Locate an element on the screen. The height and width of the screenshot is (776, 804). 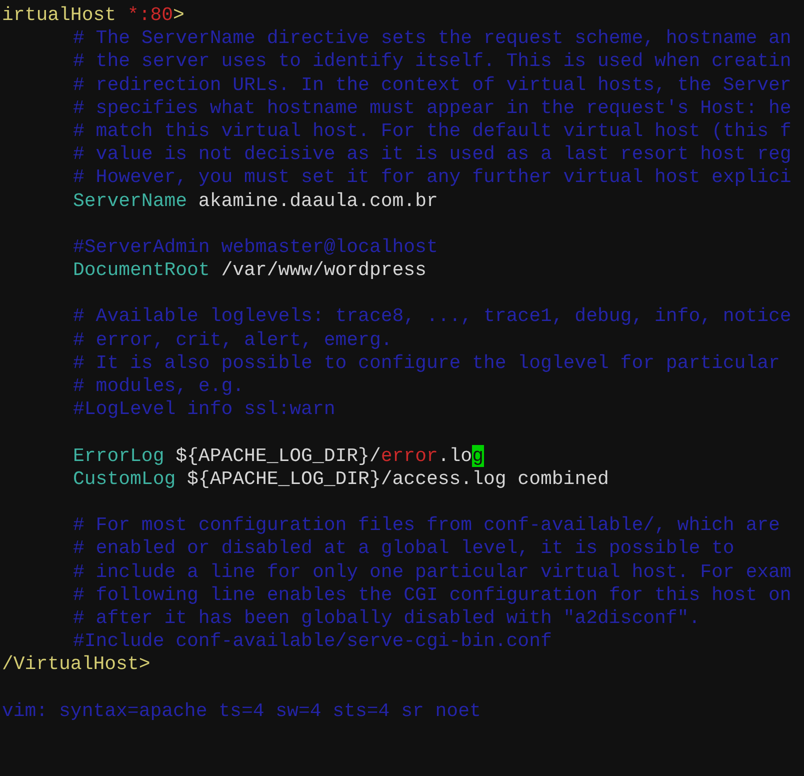
code-line: # It is also possible to configure the loglevel for particular is located at coordinates (426, 363).